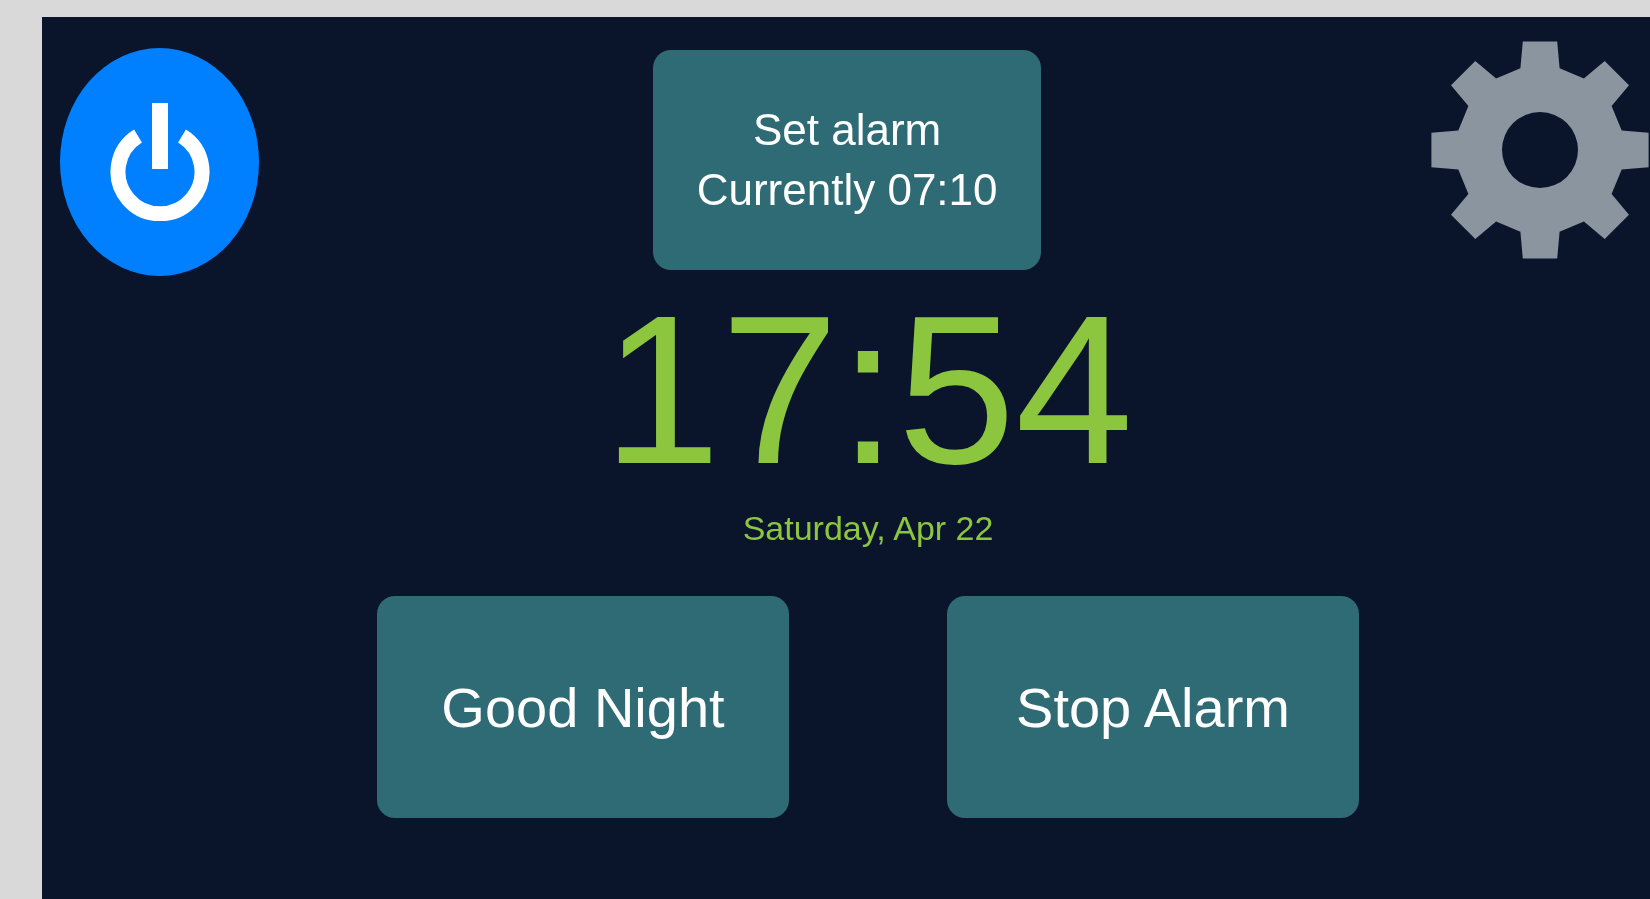  I want to click on power-icon, so click(159, 162).